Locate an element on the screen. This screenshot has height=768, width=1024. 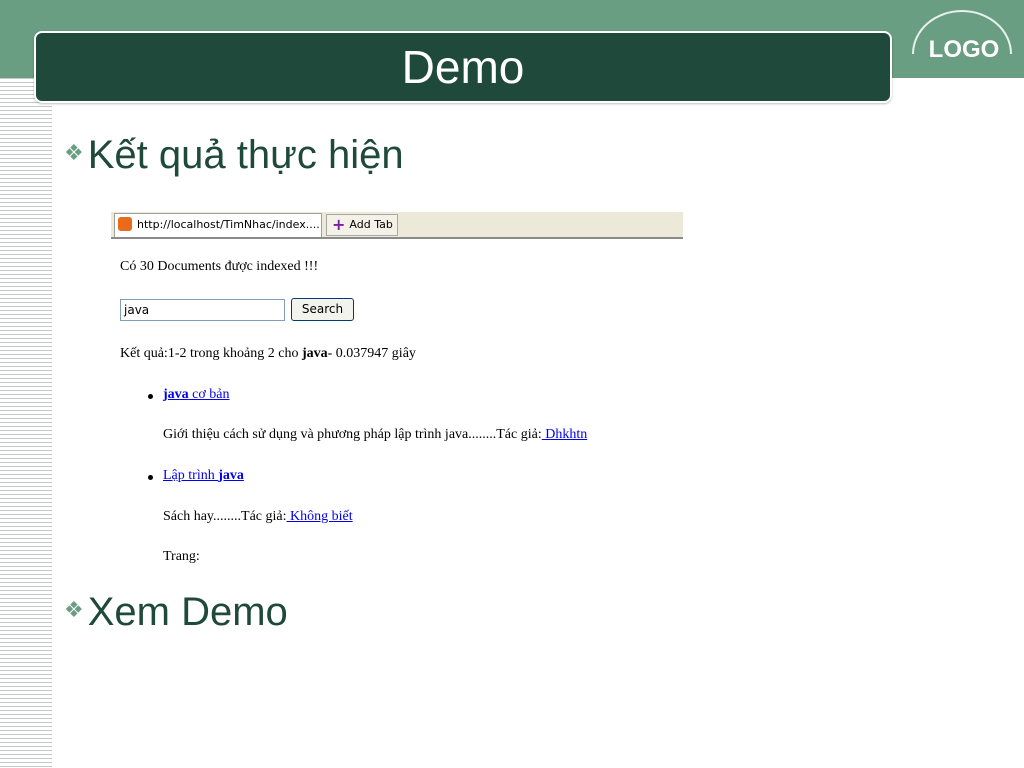
bullet-demo: ❖ Xem Demo is located at coordinates (176, 613).